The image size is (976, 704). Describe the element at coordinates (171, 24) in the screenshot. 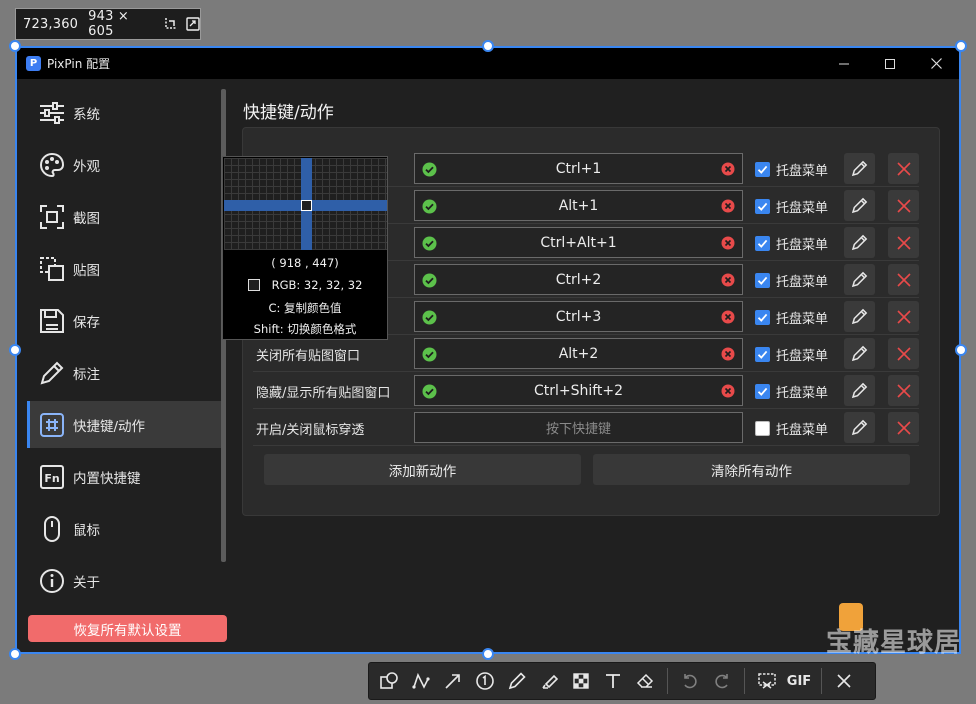

I see `crop-icon` at that location.